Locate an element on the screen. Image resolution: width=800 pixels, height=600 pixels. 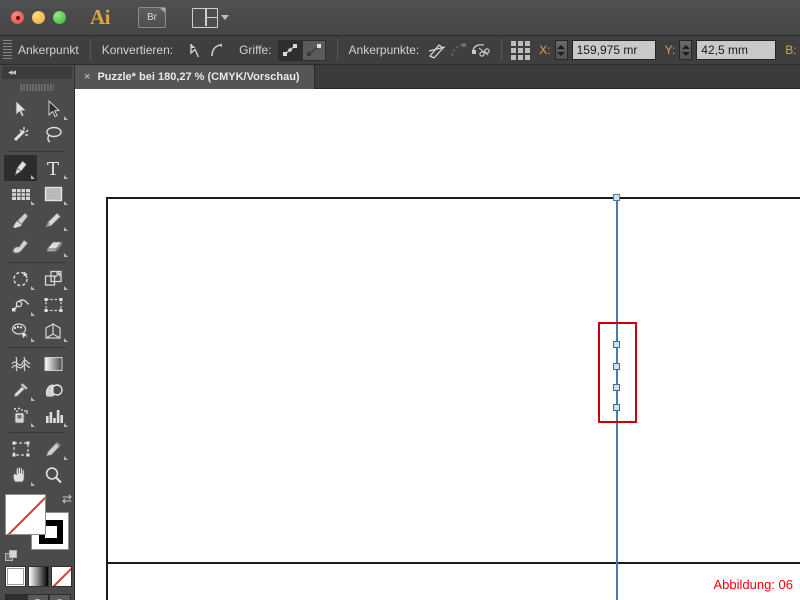
annotation-rectangle is located at coordinates (617, 372).